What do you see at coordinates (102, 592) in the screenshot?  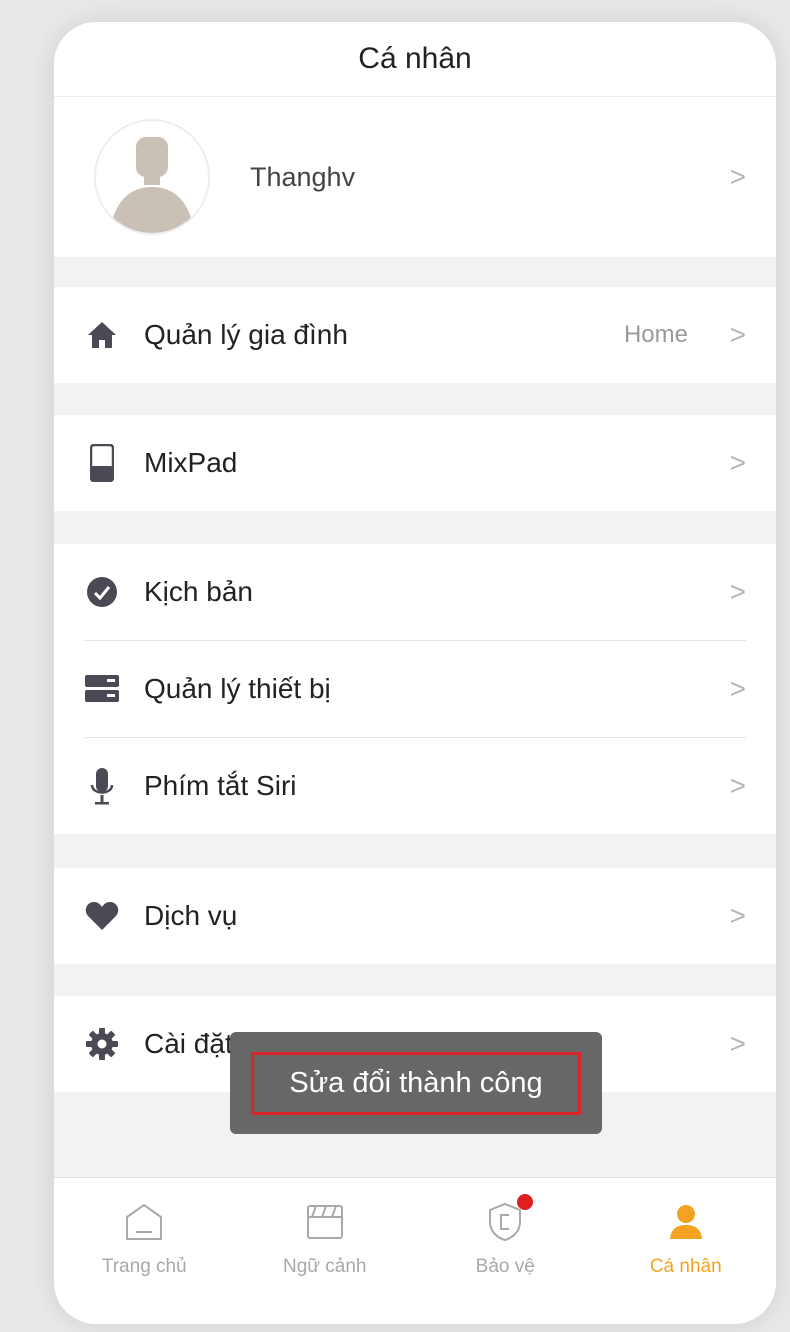 I see `scenario-check-icon` at bounding box center [102, 592].